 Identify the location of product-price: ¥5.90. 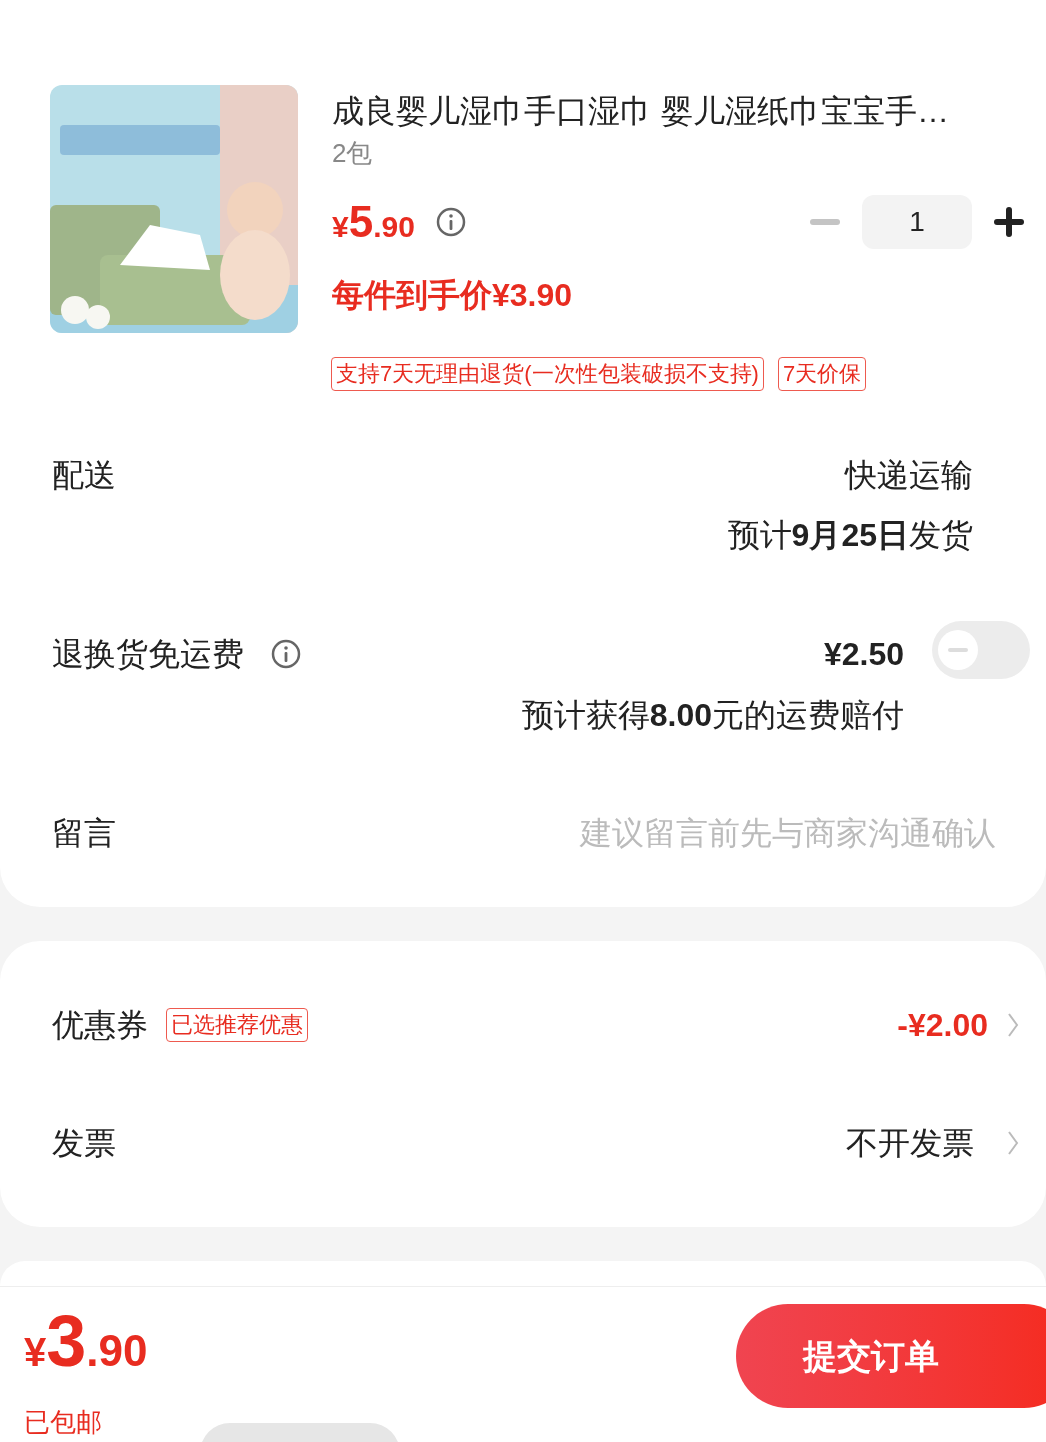
(373, 222).